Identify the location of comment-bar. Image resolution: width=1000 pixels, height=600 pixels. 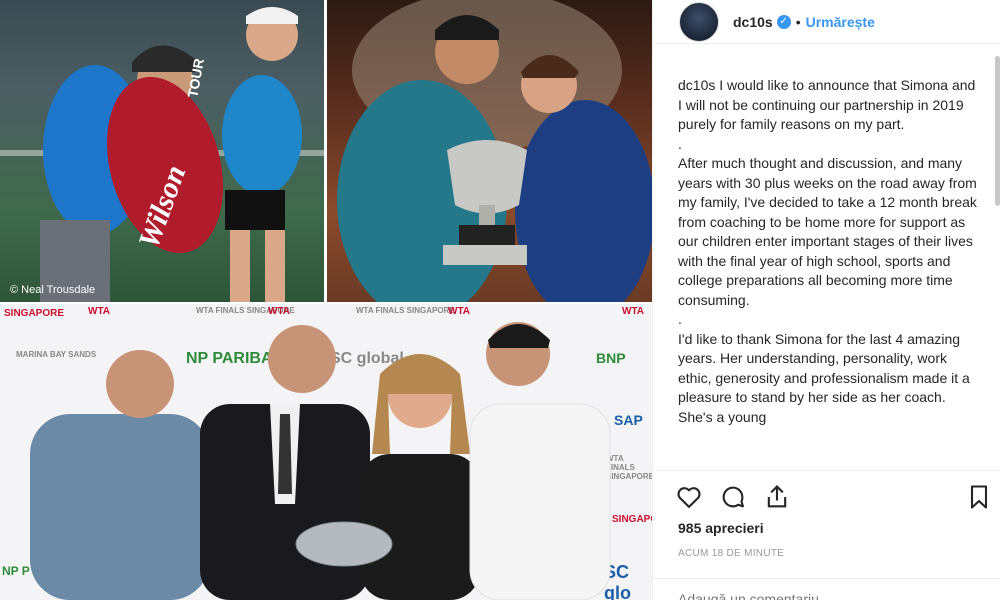
(826, 589).